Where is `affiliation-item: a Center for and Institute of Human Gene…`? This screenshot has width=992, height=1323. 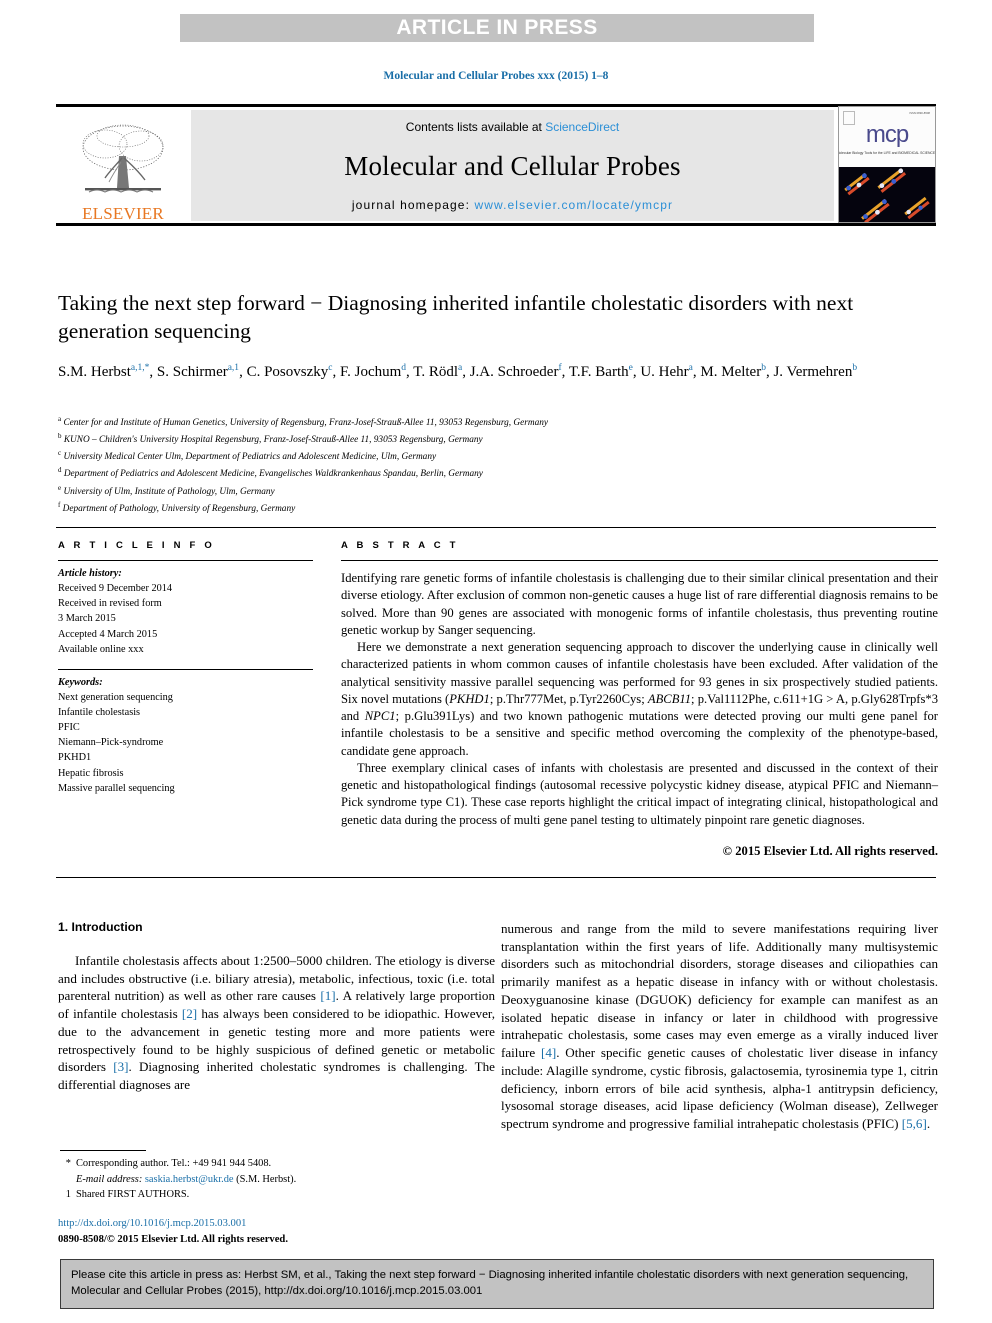
affiliation-item: a Center for and Institute of Human Gene… is located at coordinates (498, 422).